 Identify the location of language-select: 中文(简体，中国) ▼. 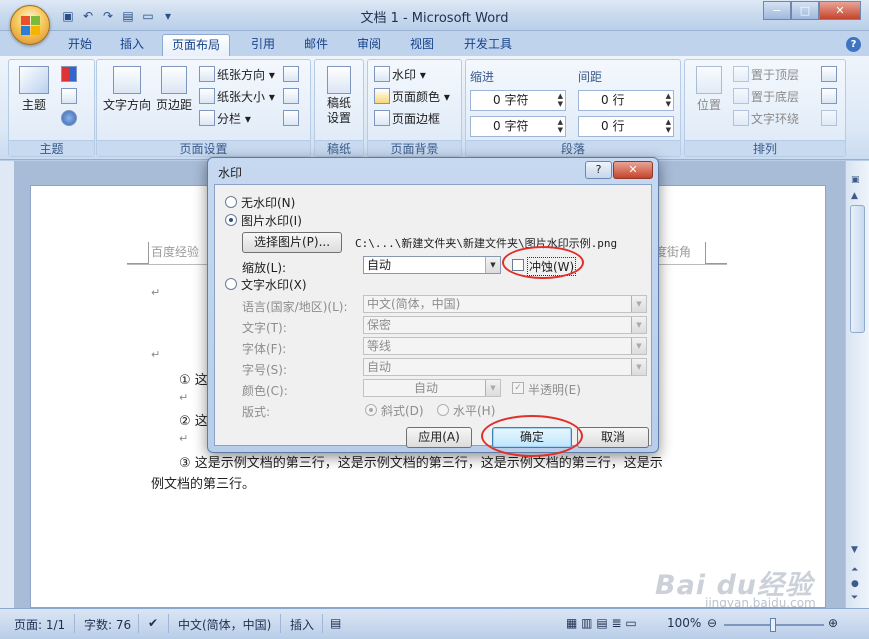
(505, 304).